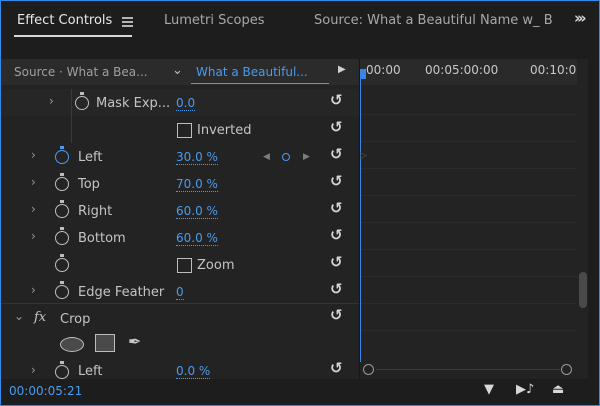 The height and width of the screenshot is (406, 600). I want to click on crop-left-row: › Left 0.0 % ↺, so click(180, 369).